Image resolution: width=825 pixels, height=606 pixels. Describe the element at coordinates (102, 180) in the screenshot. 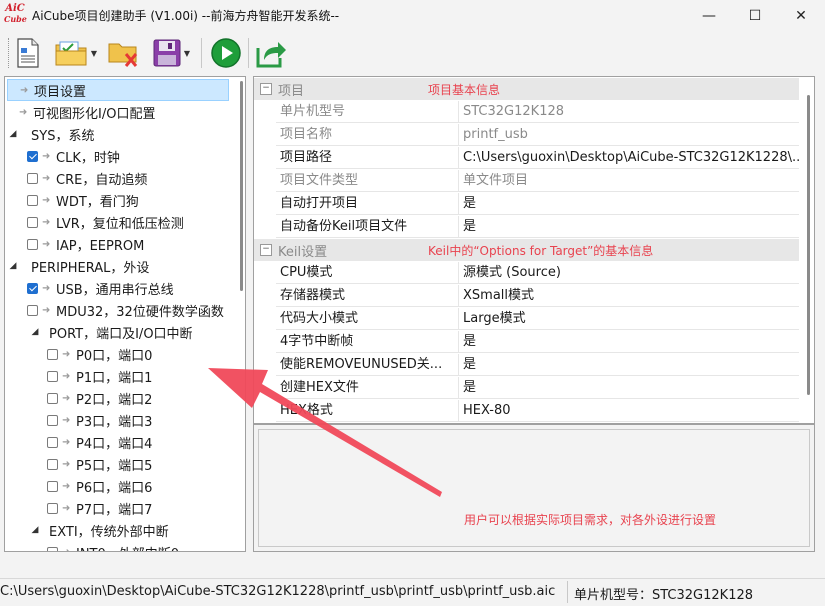

I see `tree-item-label: CRE，自动追频` at that location.